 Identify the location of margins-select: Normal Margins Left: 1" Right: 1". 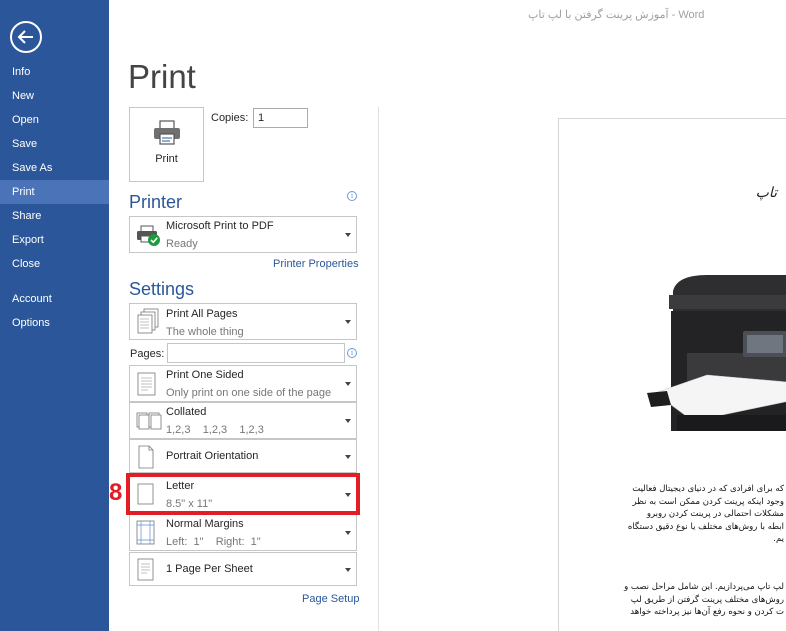
(243, 532).